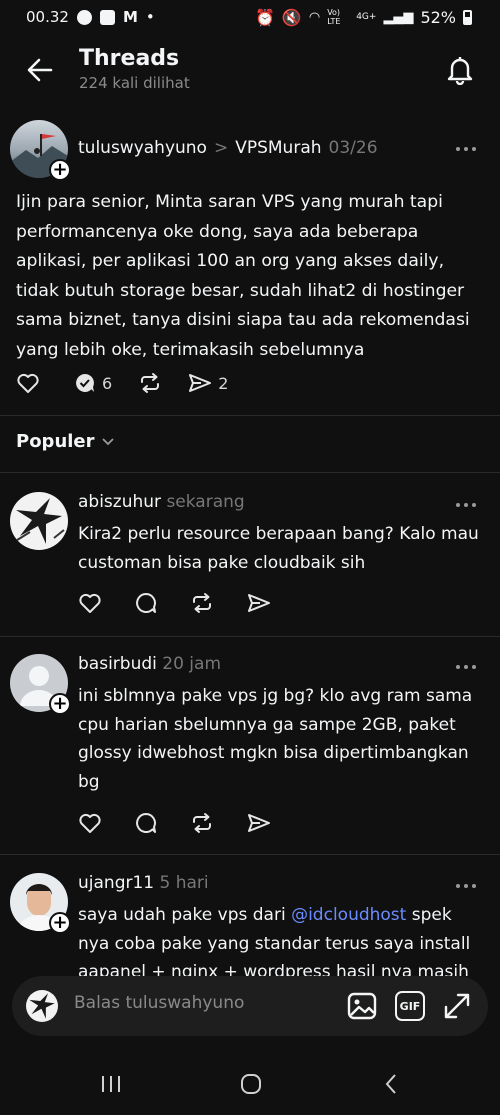  I want to click on expand-button, so click(457, 1006).